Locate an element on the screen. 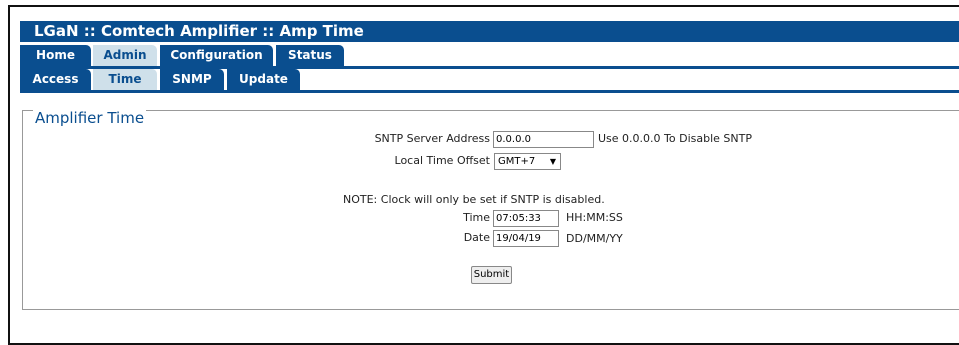 This screenshot has height=345, width=959. sntp-server-label: SNTP Server Address is located at coordinates (432, 138).